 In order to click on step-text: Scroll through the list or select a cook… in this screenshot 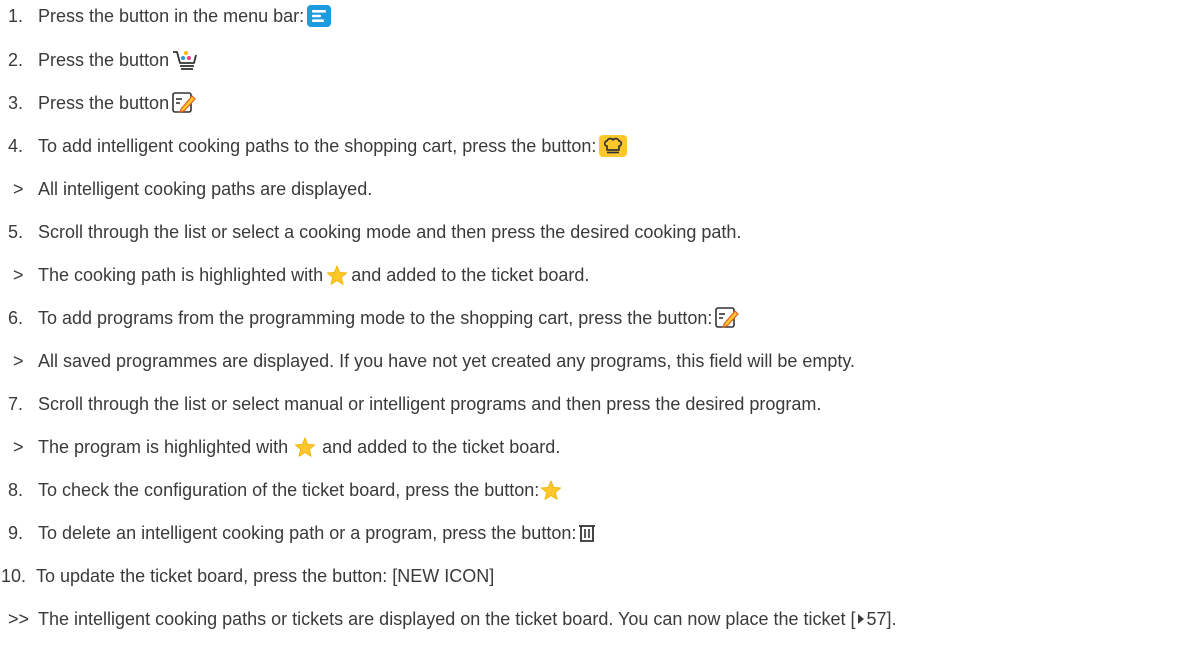, I will do `click(390, 232)`.